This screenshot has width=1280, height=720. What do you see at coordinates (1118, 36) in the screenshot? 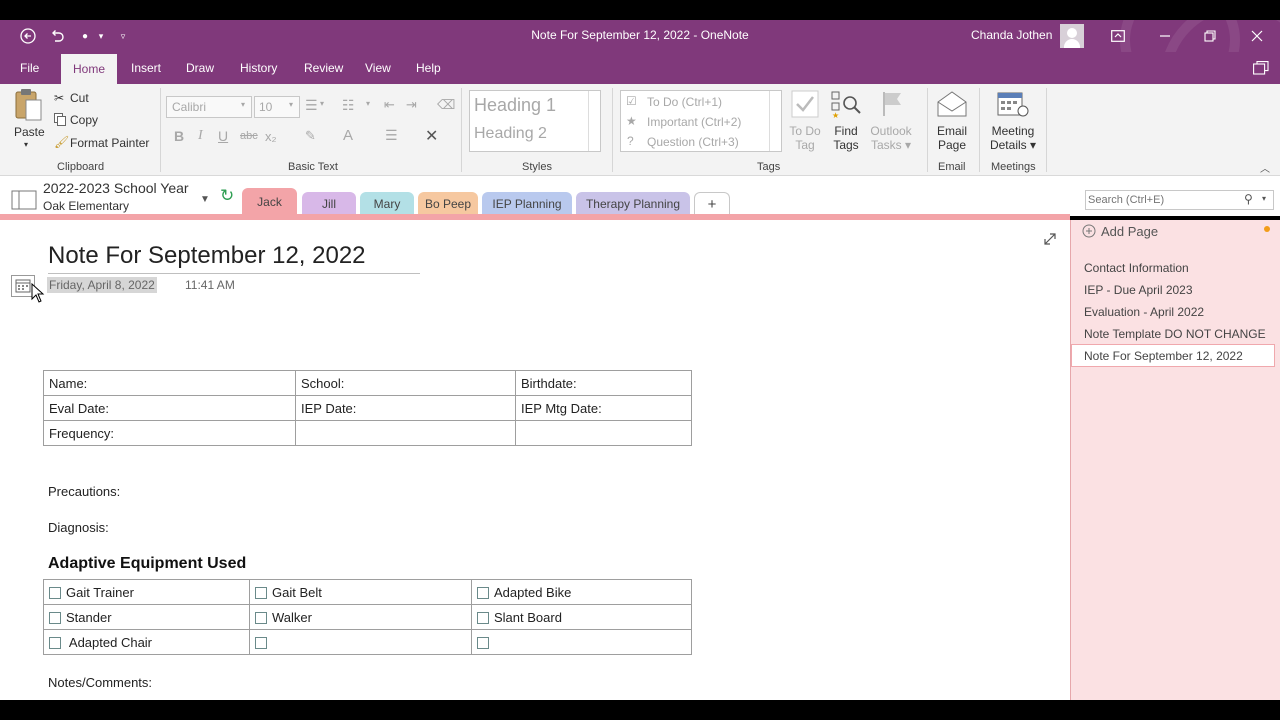
I see `ribbon-display-icon` at bounding box center [1118, 36].